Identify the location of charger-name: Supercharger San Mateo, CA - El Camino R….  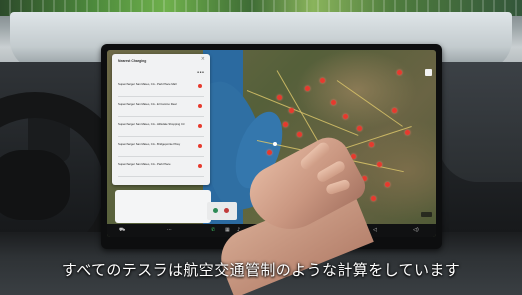
(147, 104).